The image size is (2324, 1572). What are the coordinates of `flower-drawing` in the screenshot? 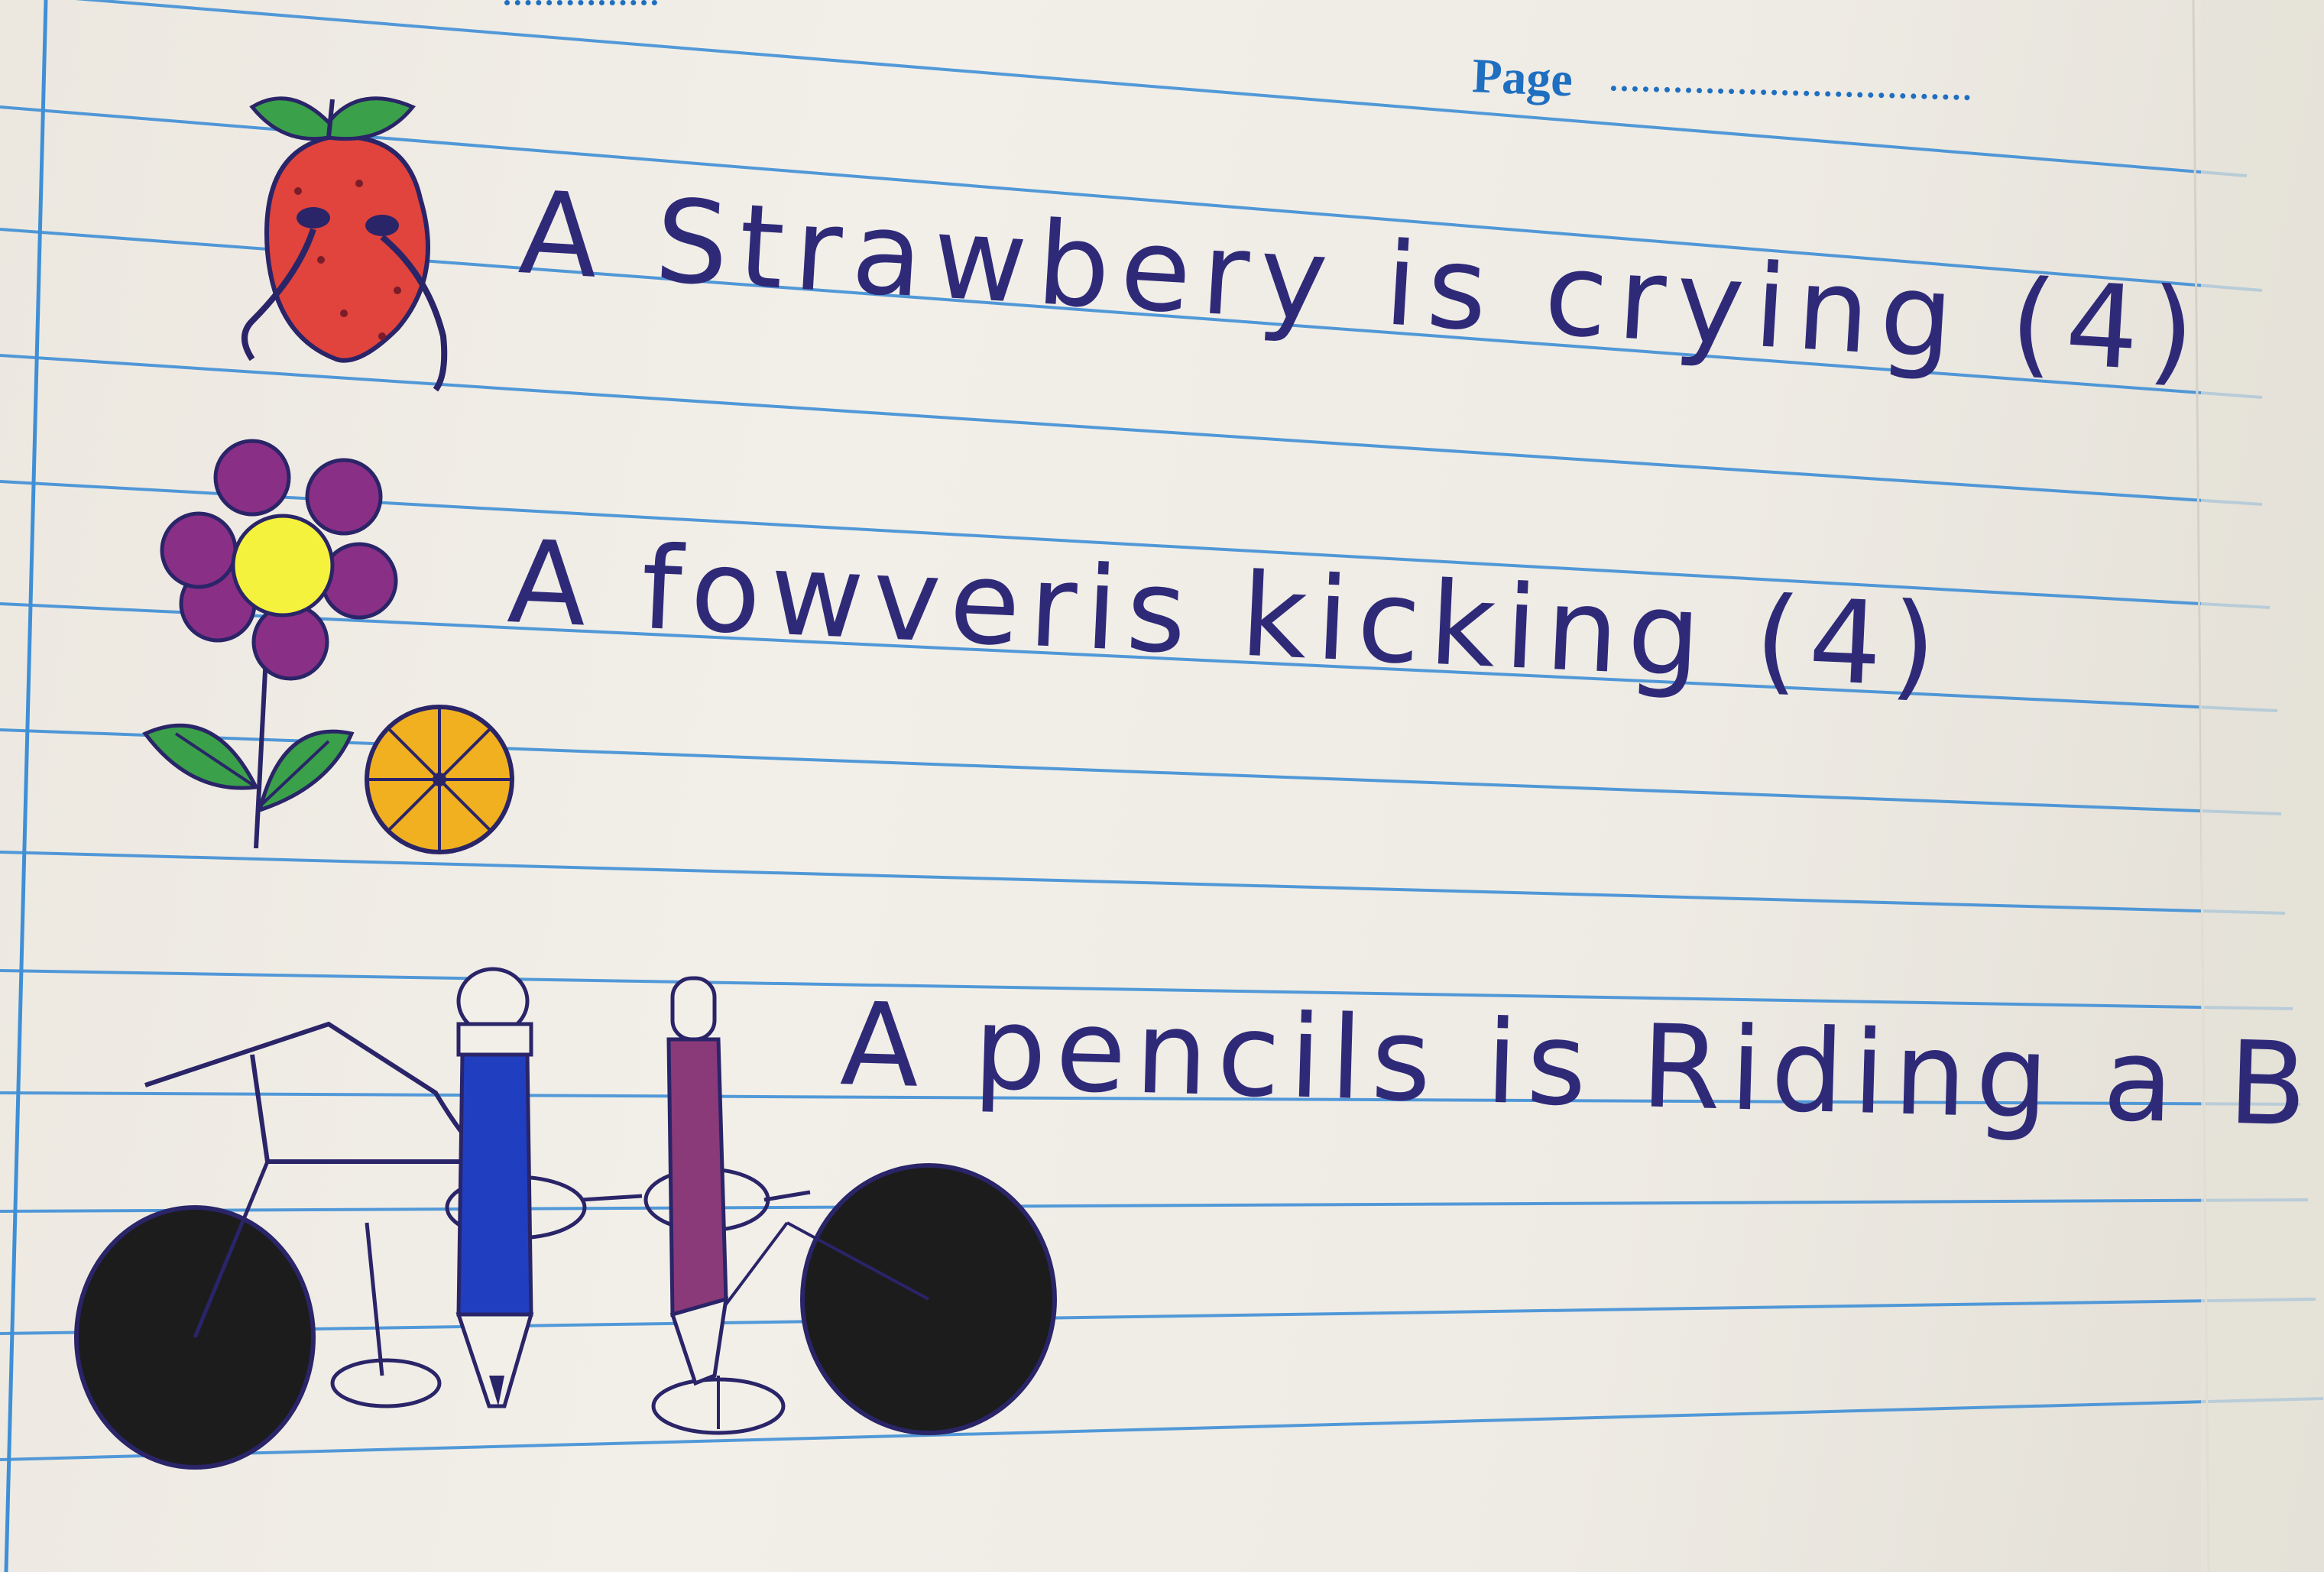 It's located at (270, 644).